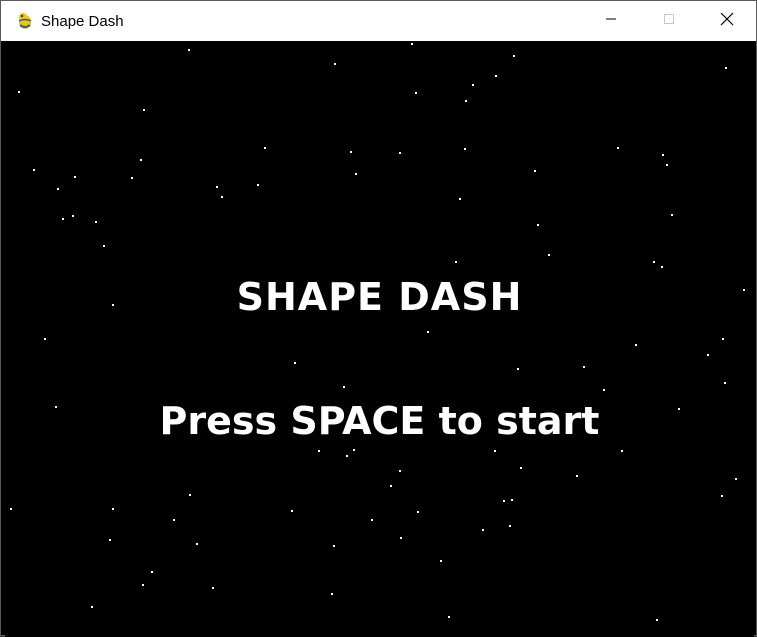 Image resolution: width=757 pixels, height=637 pixels. I want to click on maximize-icon, so click(669, 21).